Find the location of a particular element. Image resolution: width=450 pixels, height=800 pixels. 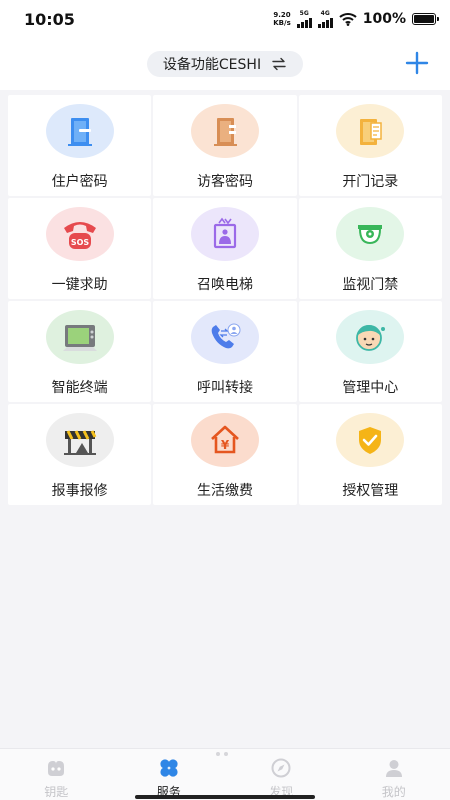

repair-barrier-icon is located at coordinates (79, 440).